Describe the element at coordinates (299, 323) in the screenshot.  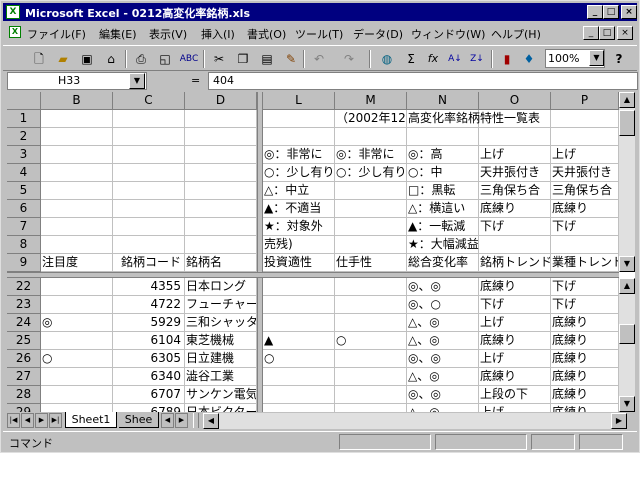
I see `cell-l24` at that location.